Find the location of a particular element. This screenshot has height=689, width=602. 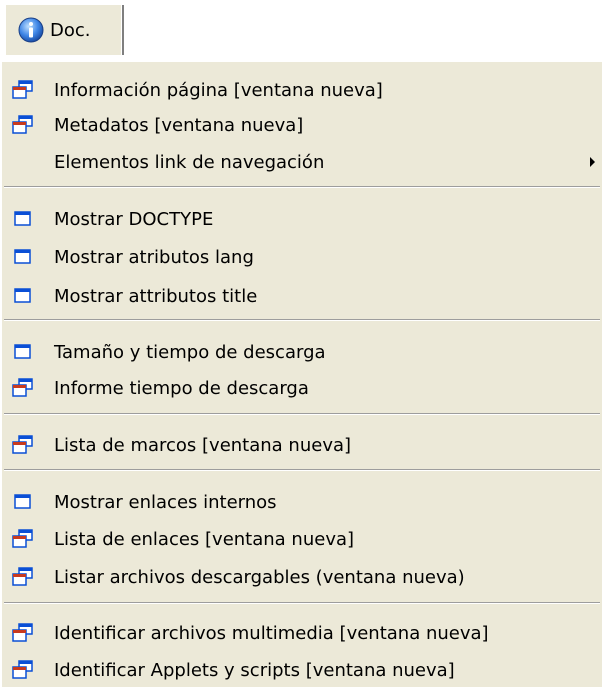

menu-item-elementos-link: Elementos link de navegación is located at coordinates (302, 162).